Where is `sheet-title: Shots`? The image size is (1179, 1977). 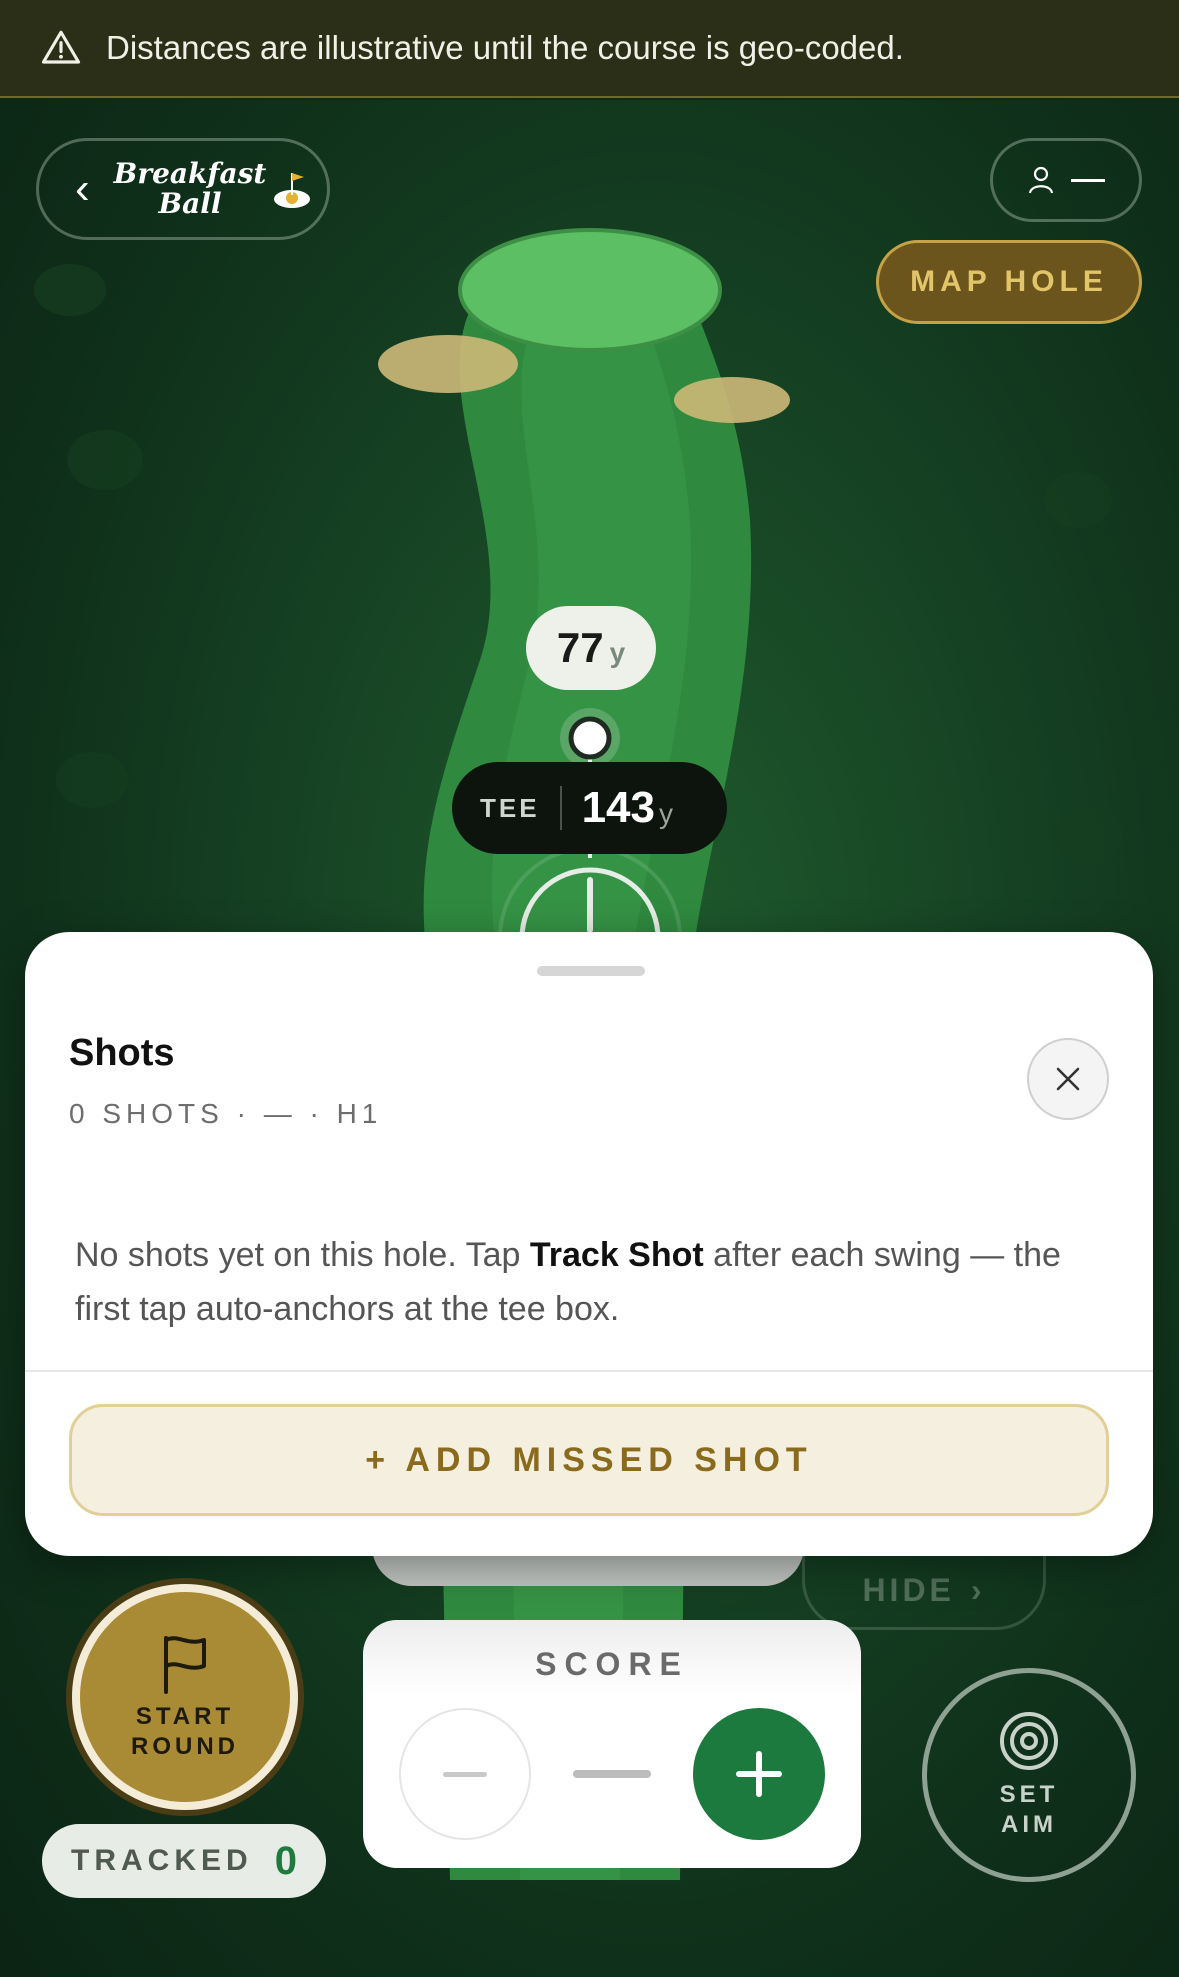
sheet-title: Shots is located at coordinates (122, 1053).